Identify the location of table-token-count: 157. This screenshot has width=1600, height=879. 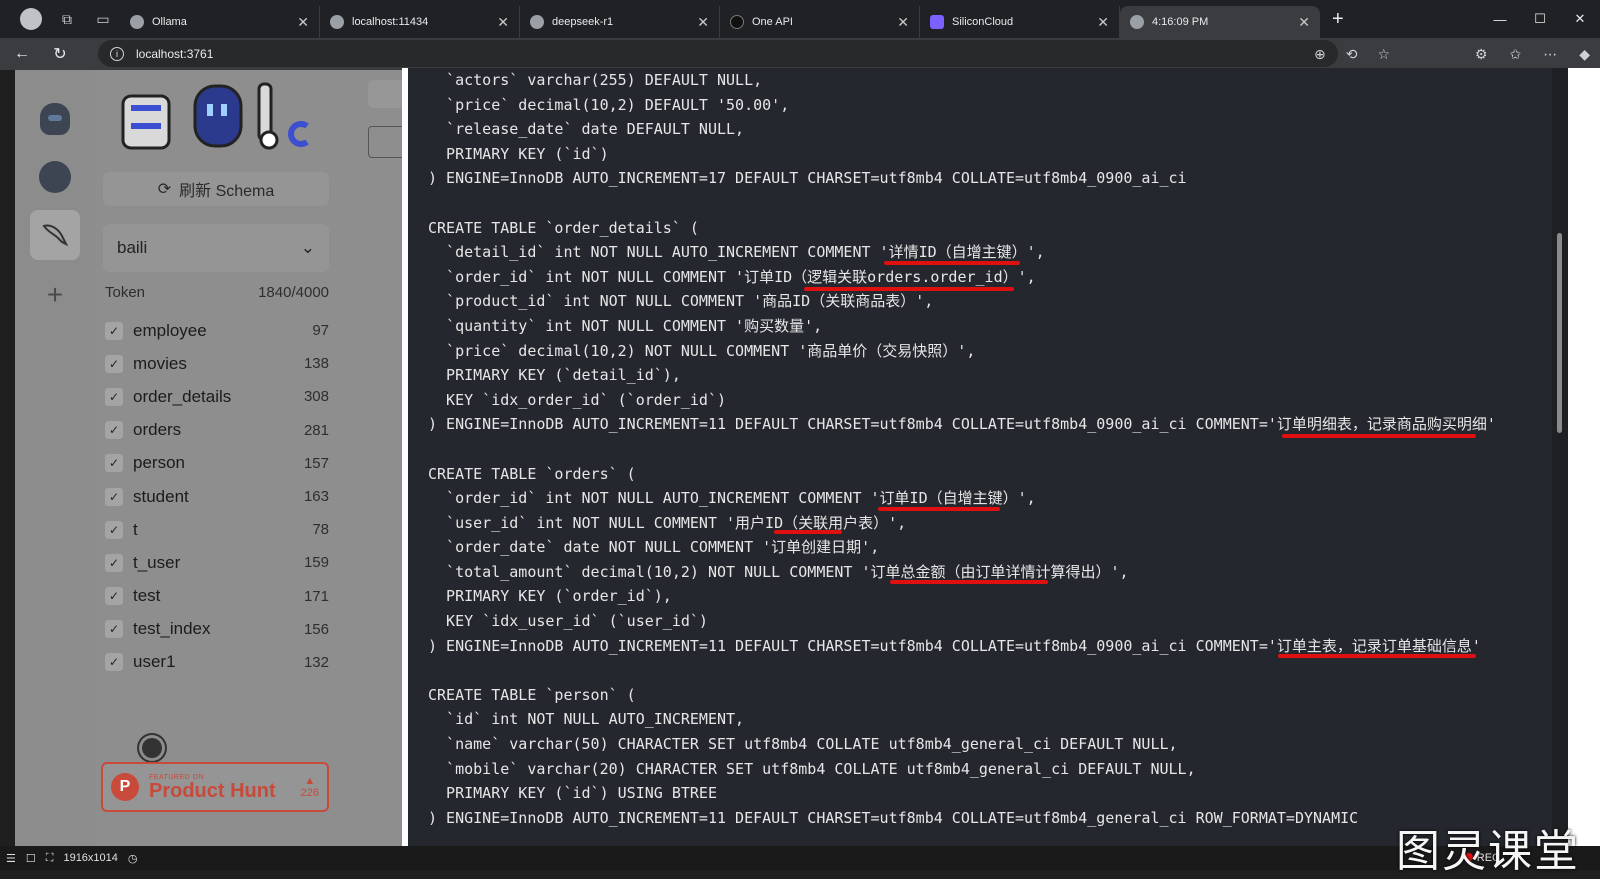
(316, 463).